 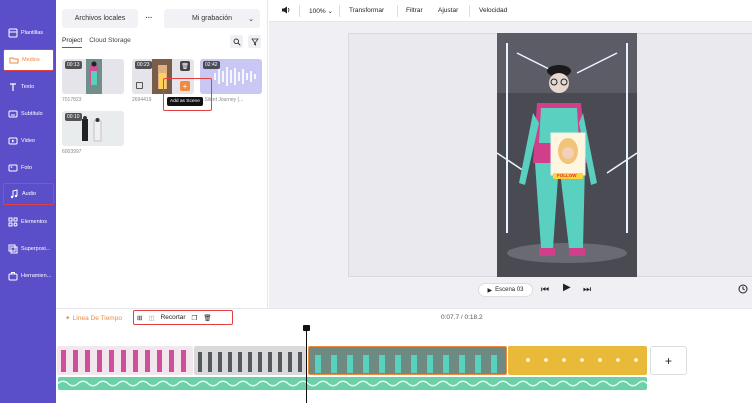 I want to click on media-item: 00:10, so click(x=93, y=128).